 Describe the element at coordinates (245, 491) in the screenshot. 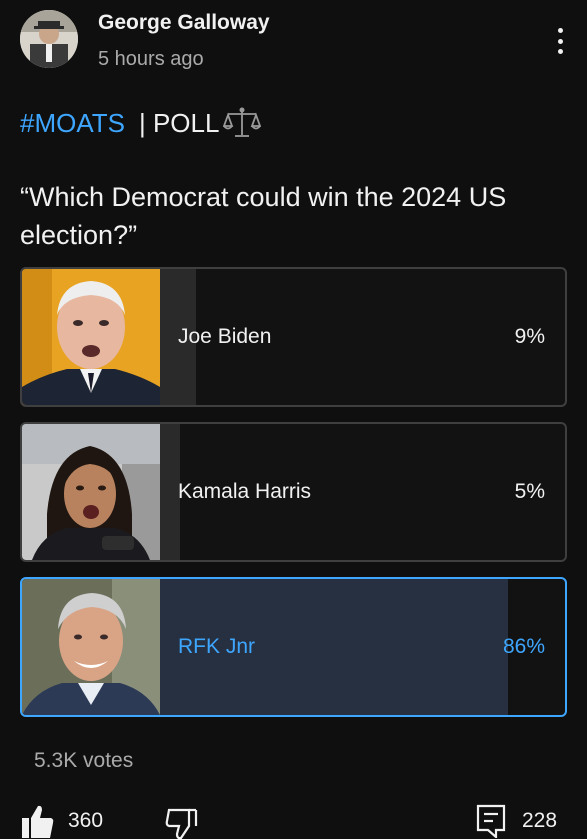

I see `option-label: Kamala Harris` at that location.